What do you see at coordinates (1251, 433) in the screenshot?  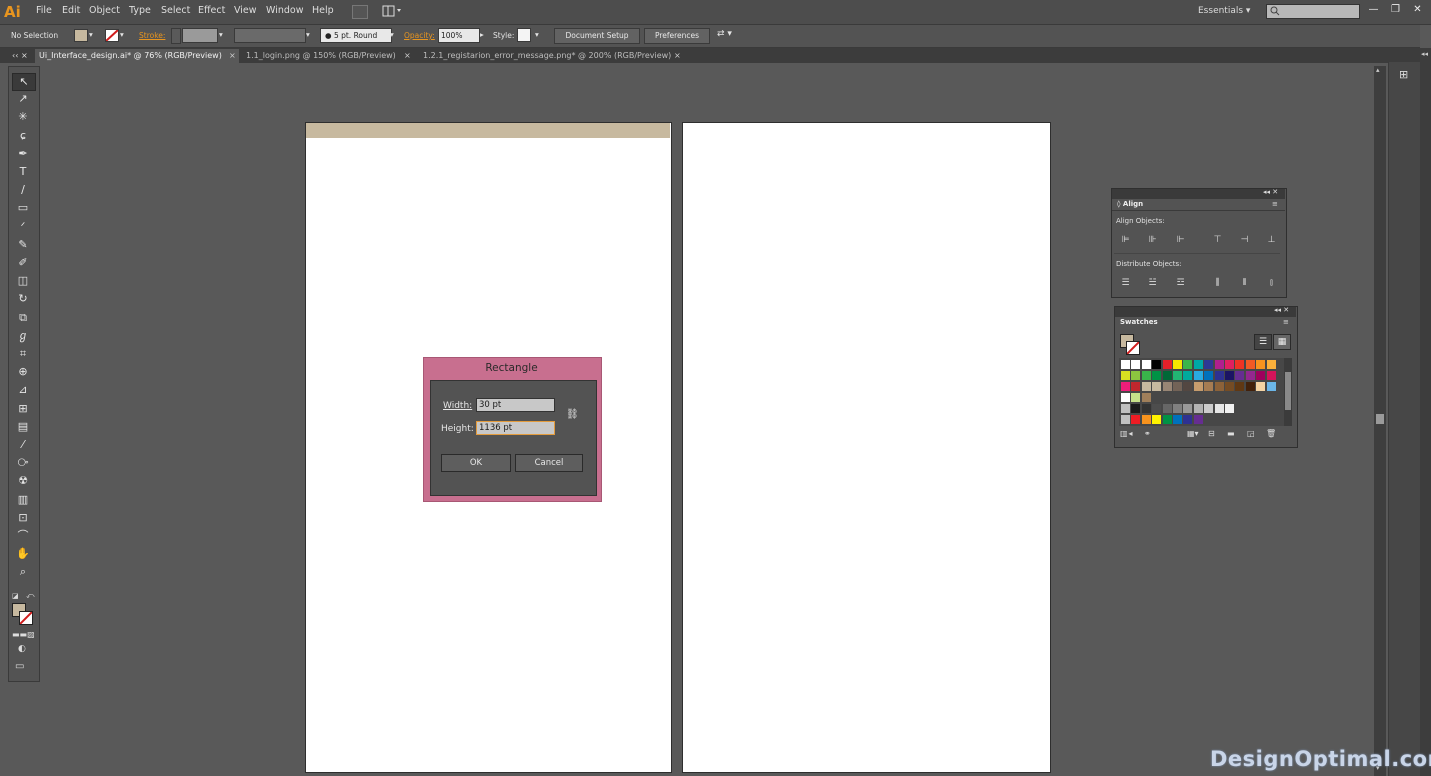 I see `new-swatch-icon: ◲` at bounding box center [1251, 433].